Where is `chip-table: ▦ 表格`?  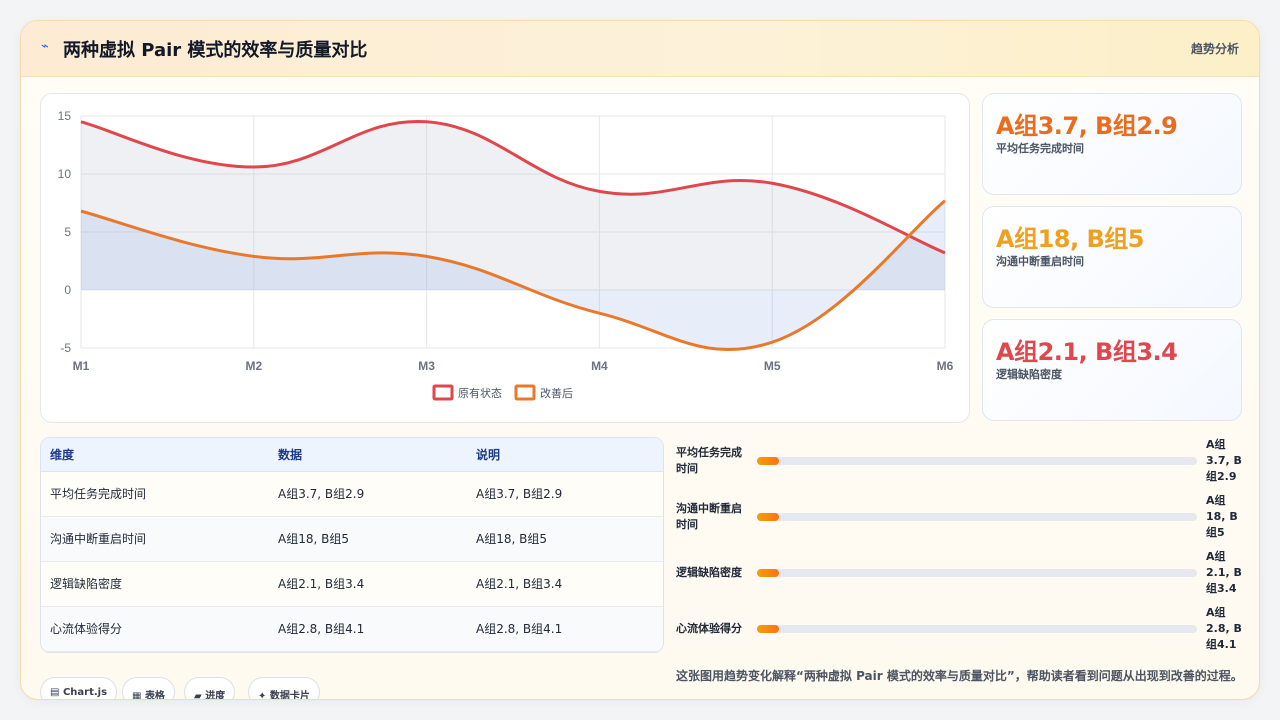
chip-table: ▦ 表格 is located at coordinates (148, 688).